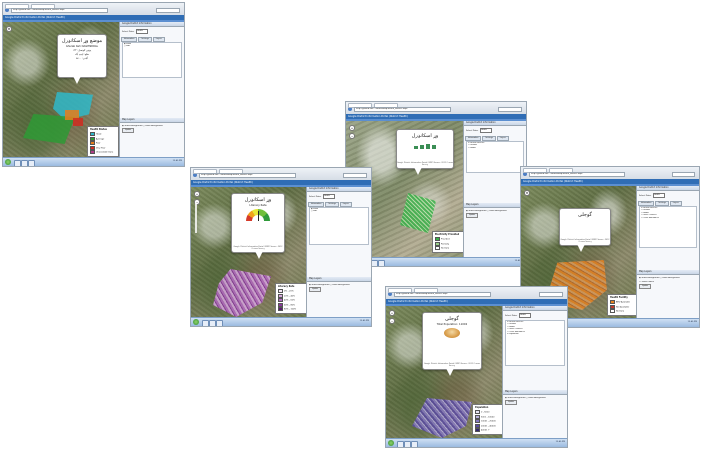  What do you see at coordinates (535, 334) in the screenshot?
I see `option-item: ☑ Population` at bounding box center [535, 334].